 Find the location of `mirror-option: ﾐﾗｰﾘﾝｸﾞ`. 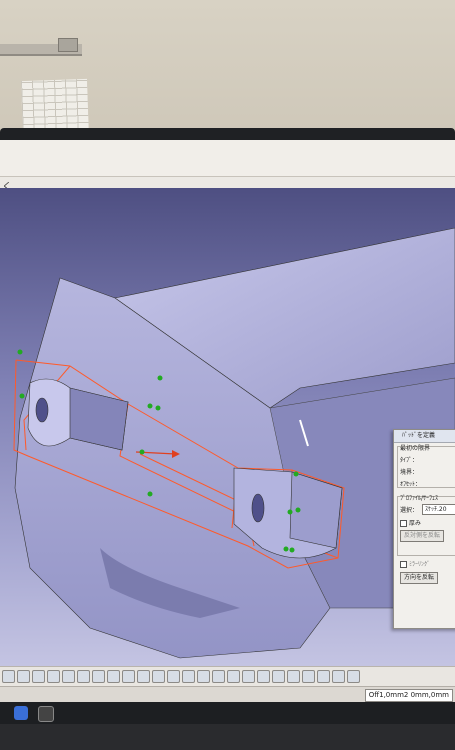

mirror-option: ﾐﾗｰﾘﾝｸﾞ is located at coordinates (415, 563).